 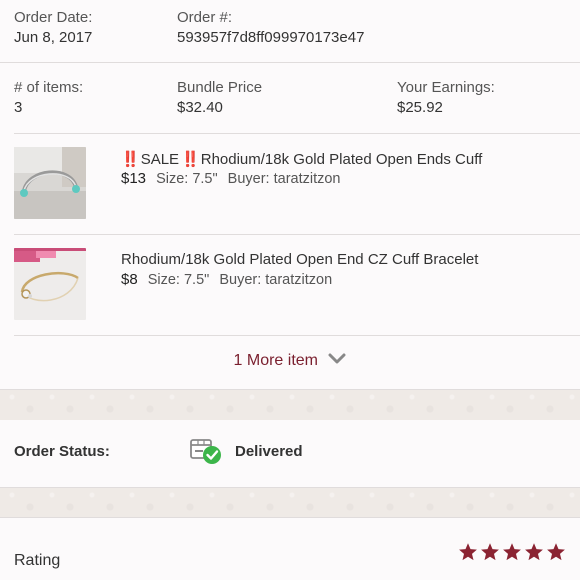 I want to click on items-count-value: 3, so click(x=18, y=107).